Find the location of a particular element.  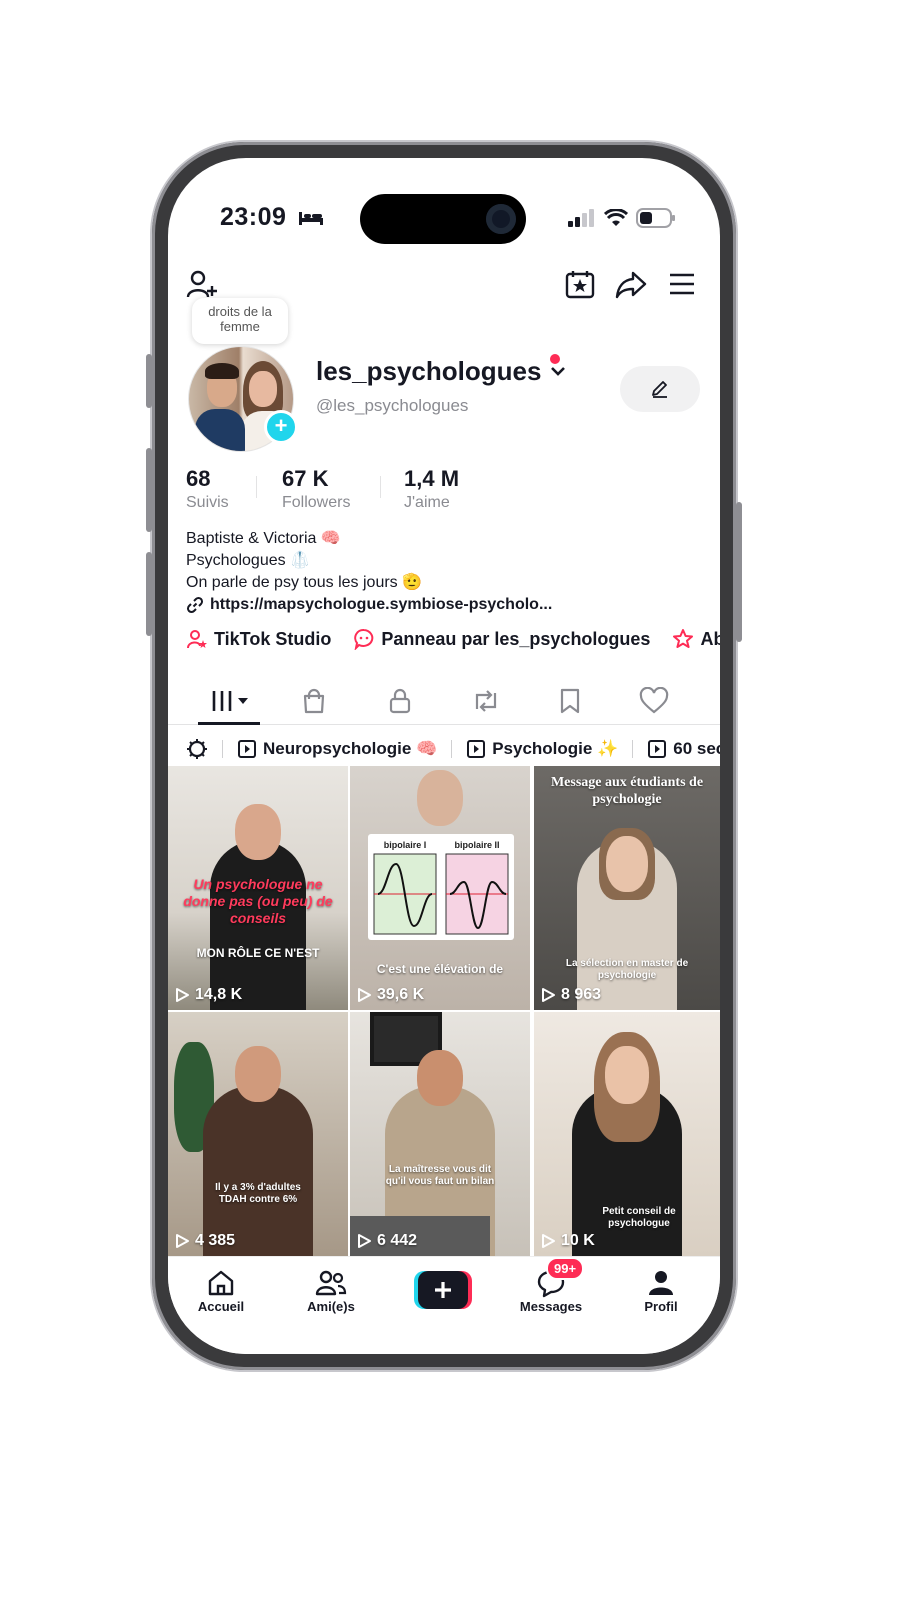

stat-likes: 1,4 M J'aime is located at coordinates (431, 489).